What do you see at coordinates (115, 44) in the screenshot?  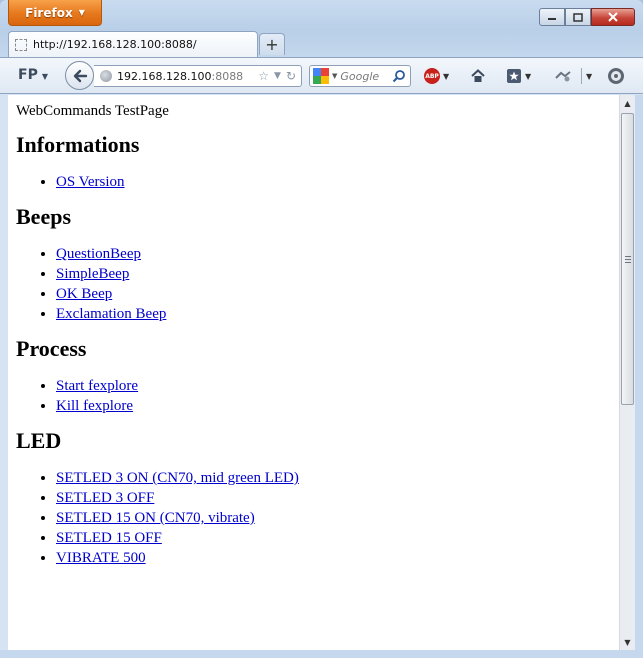 I see `tab-title: http://192.168.128.100:8088/` at bounding box center [115, 44].